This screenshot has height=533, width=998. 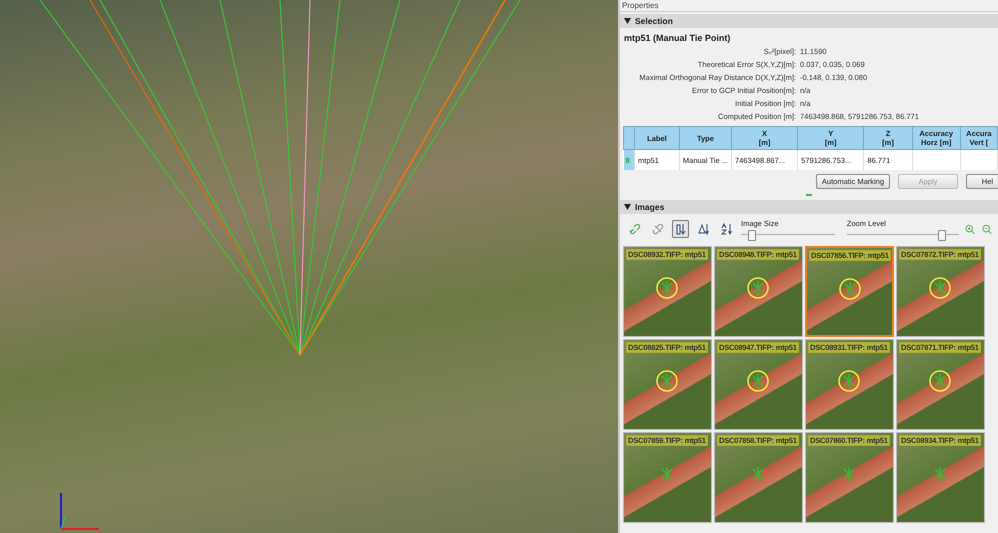 I want to click on toolbar-button, so click(x=680, y=229).